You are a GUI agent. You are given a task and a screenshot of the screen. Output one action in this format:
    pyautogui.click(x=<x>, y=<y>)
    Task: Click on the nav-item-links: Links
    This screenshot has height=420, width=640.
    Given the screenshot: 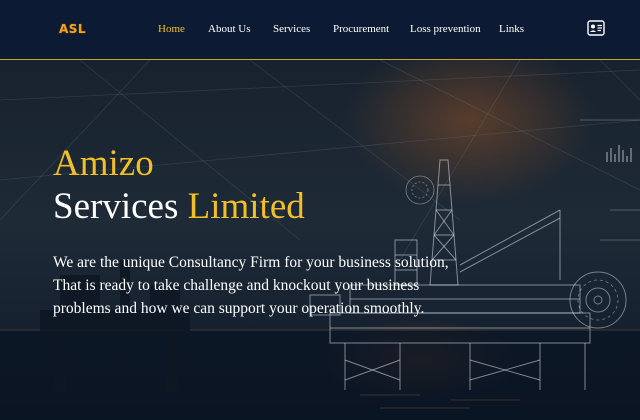 What is the action you would take?
    pyautogui.click(x=511, y=29)
    